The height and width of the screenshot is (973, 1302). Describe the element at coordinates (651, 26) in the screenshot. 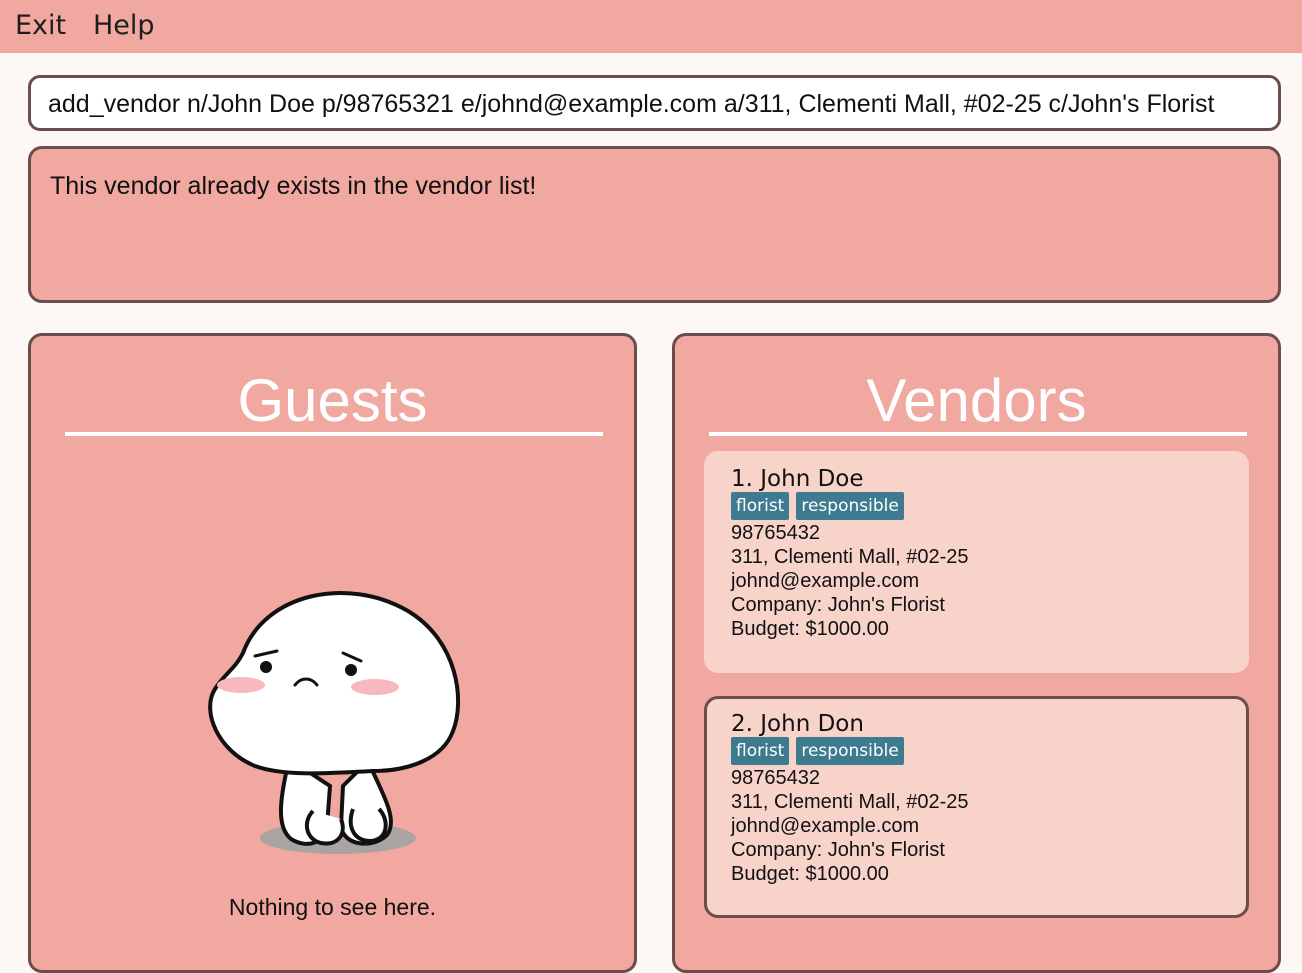

I see `menu-bar: Exit Help` at that location.